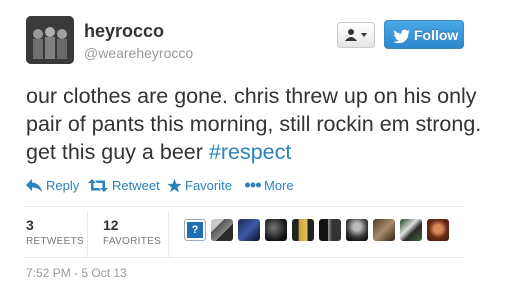 The image size is (507, 304). What do you see at coordinates (55, 232) in the screenshot?
I see `retweets-stat: 3 RETWEETS` at bounding box center [55, 232].